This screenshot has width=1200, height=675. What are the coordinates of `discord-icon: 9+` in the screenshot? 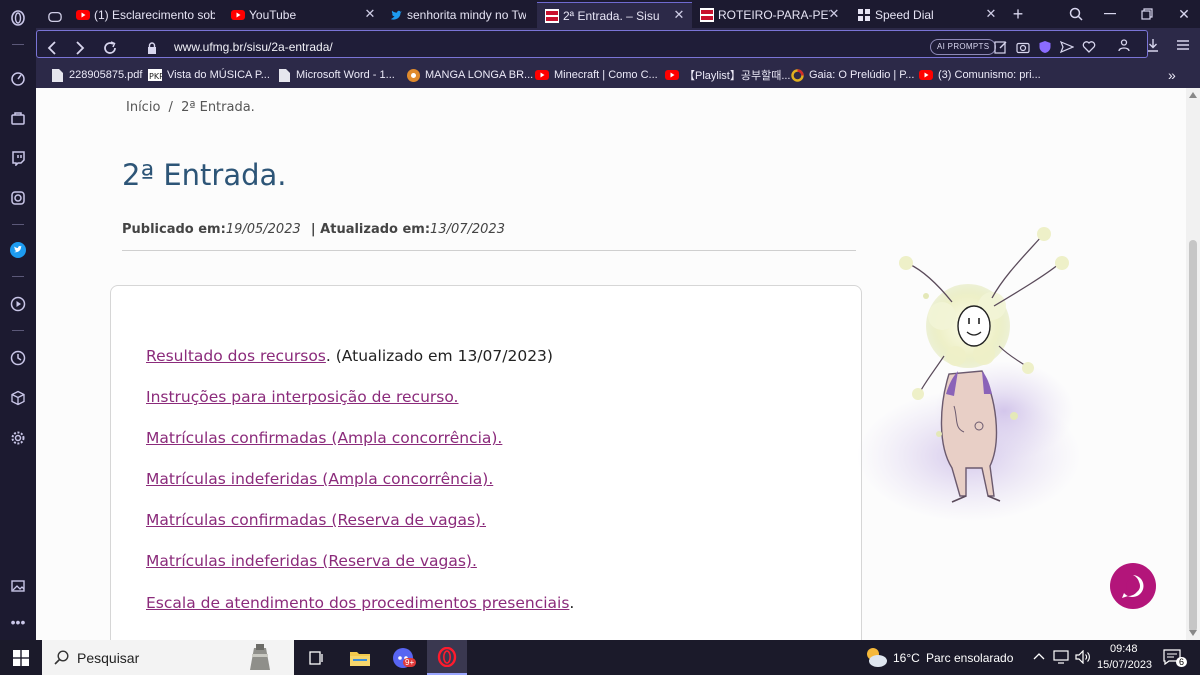 It's located at (403, 657).